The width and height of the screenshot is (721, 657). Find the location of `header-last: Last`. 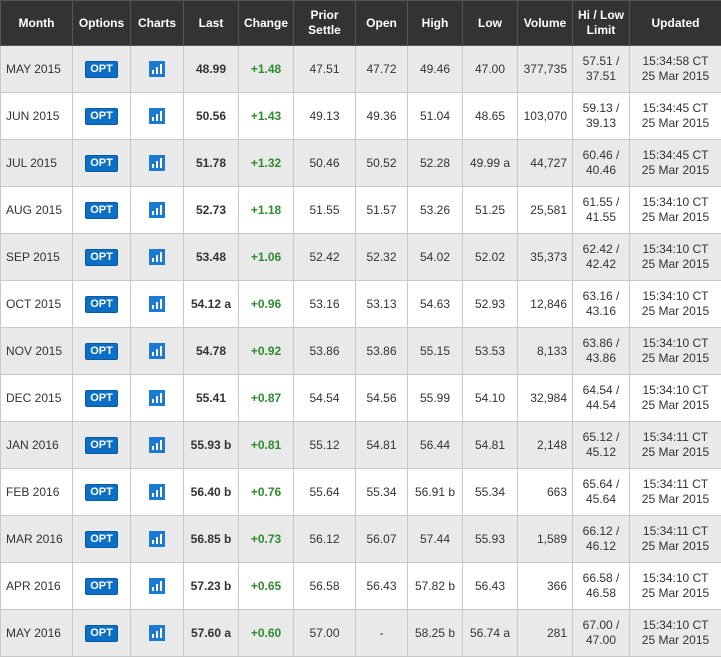

header-last: Last is located at coordinates (211, 23).